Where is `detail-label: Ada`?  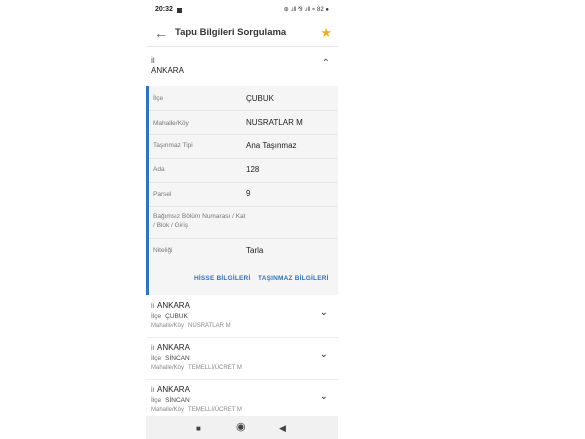 detail-label: Ada is located at coordinates (159, 169).